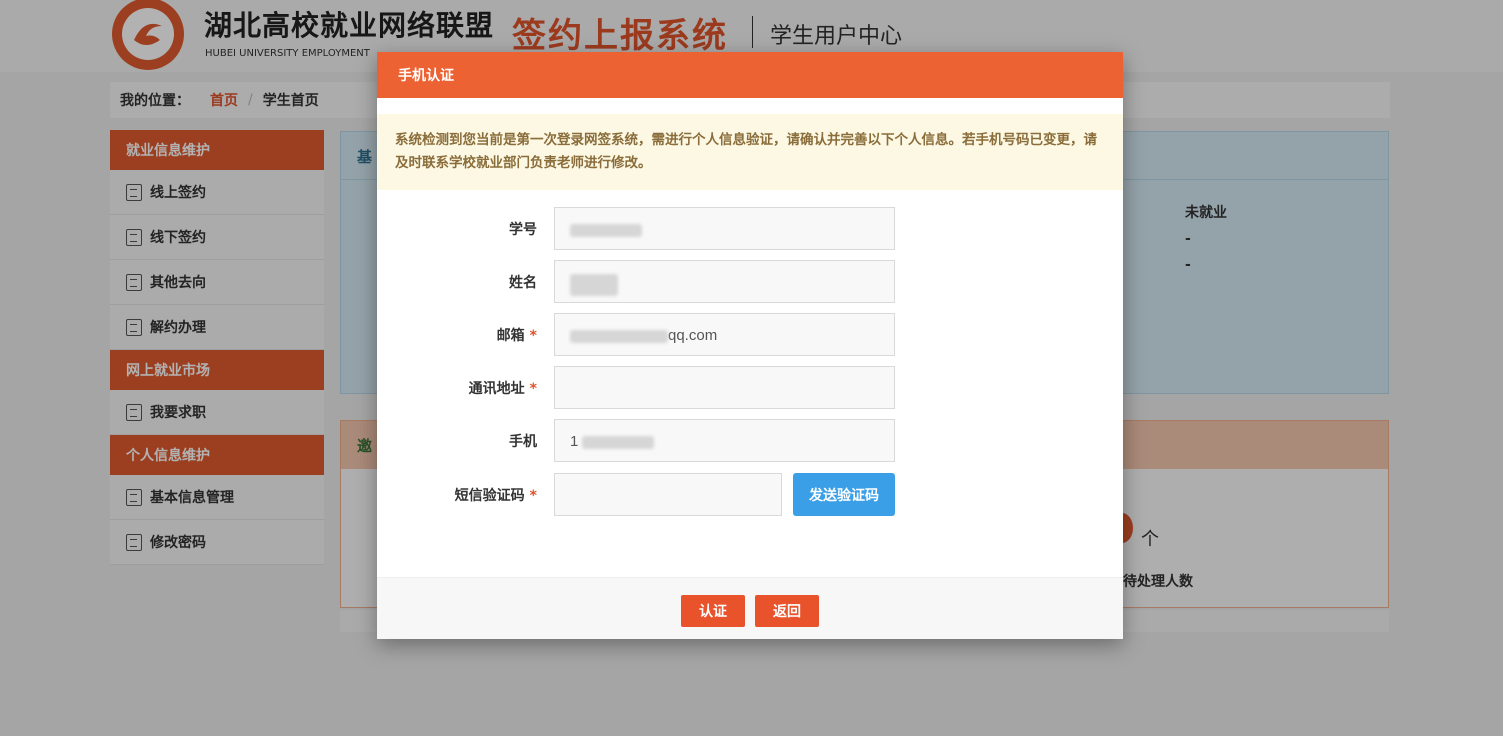  What do you see at coordinates (606, 229) in the screenshot?
I see `student-id-value-redacted` at bounding box center [606, 229].